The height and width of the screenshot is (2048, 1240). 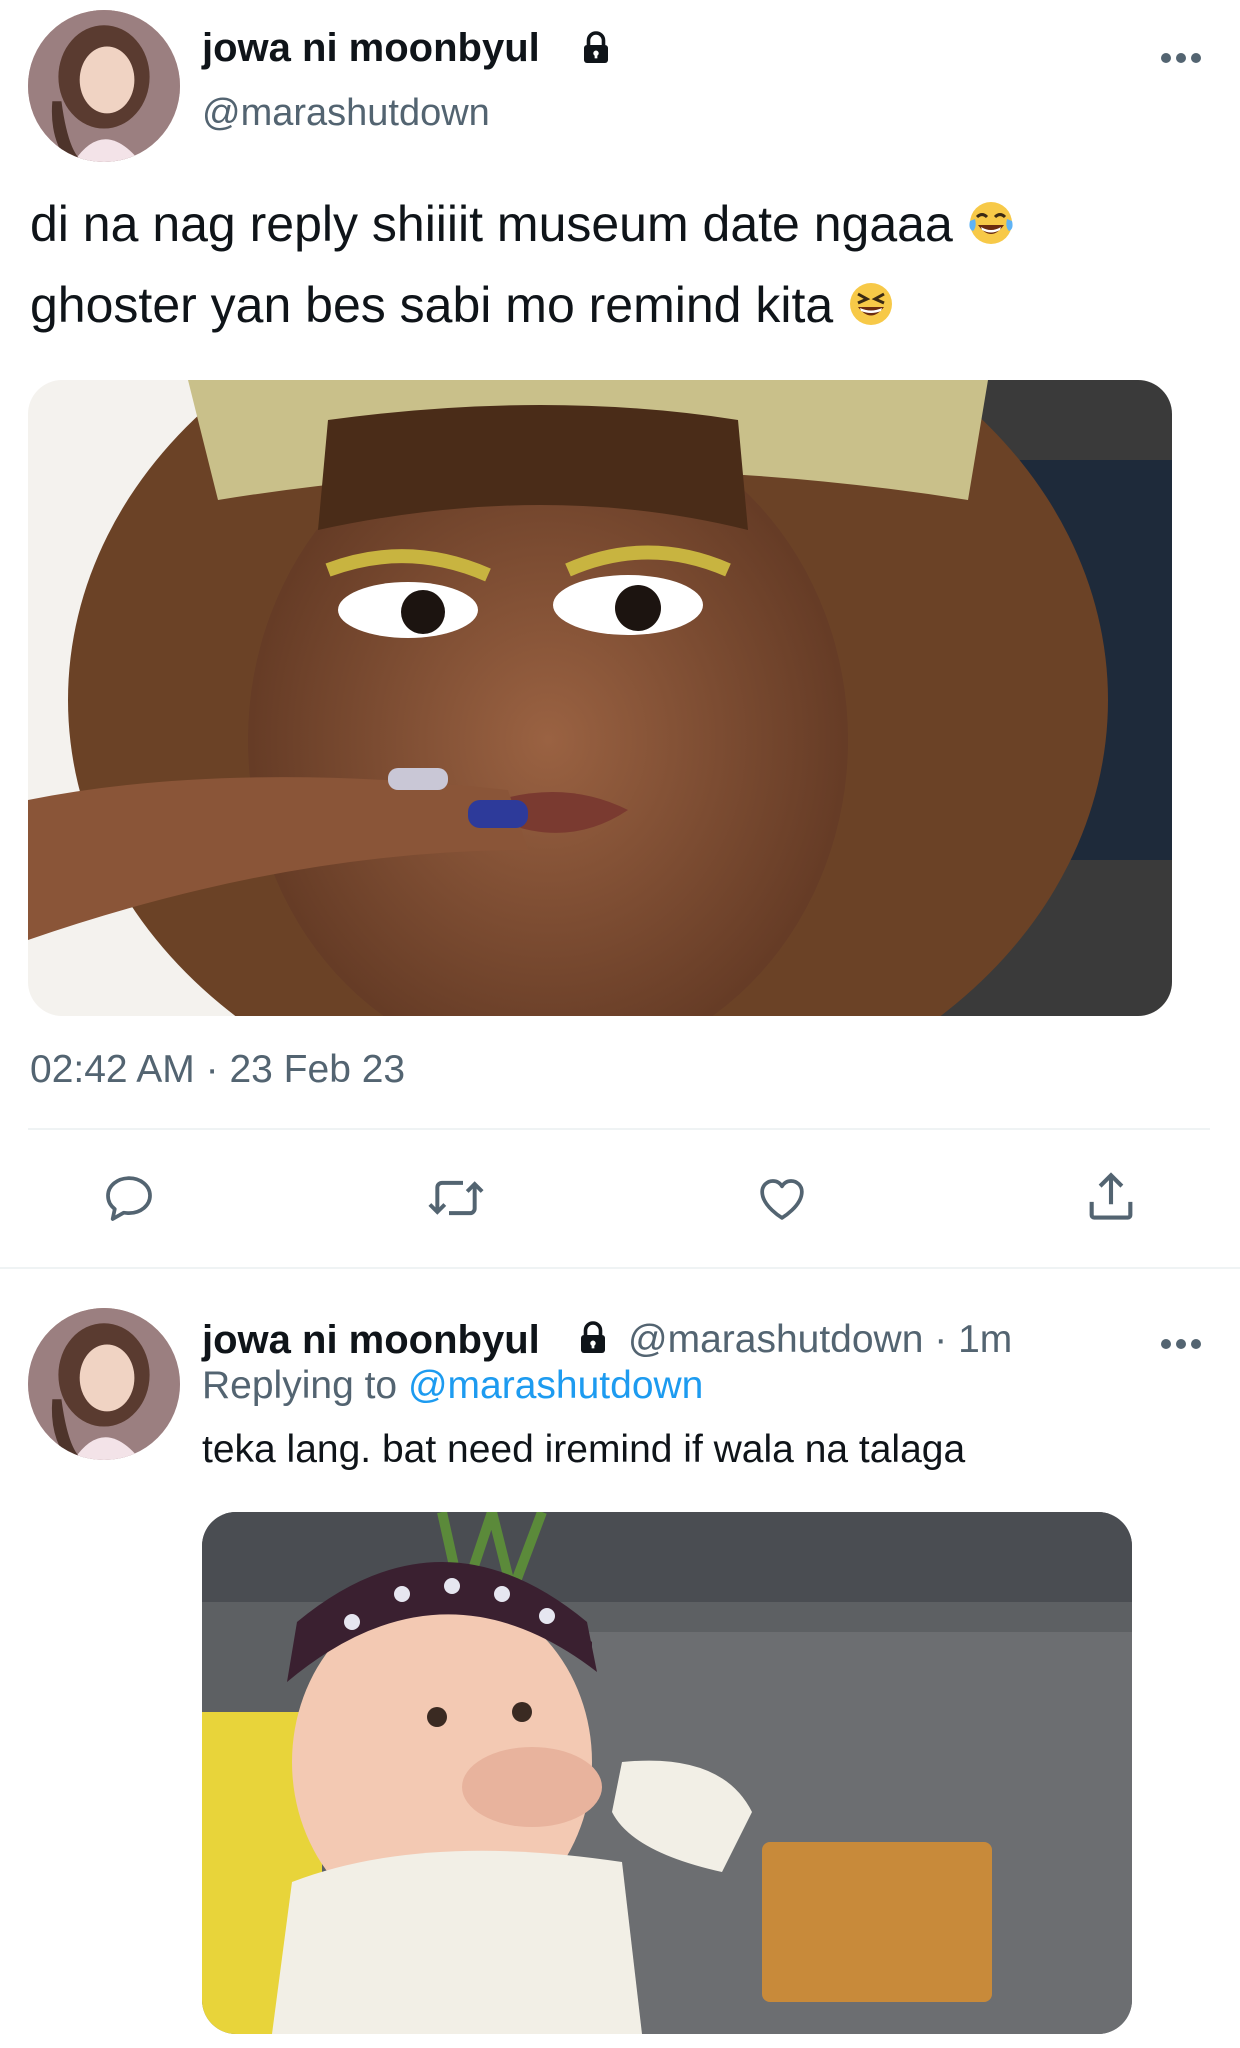 I want to click on action-bar-divider, so click(x=619, y=1129).